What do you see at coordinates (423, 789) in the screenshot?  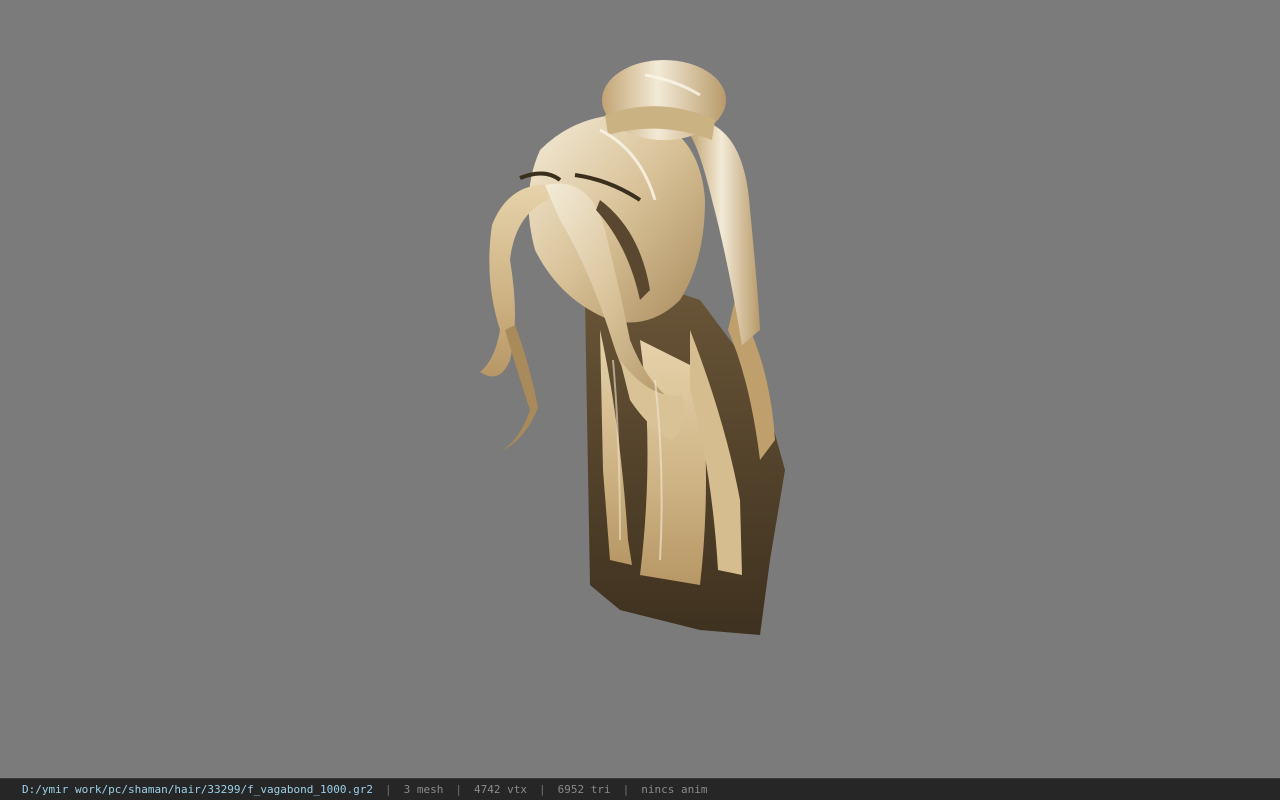 I see `mesh-count-label: 3 mesh` at bounding box center [423, 789].